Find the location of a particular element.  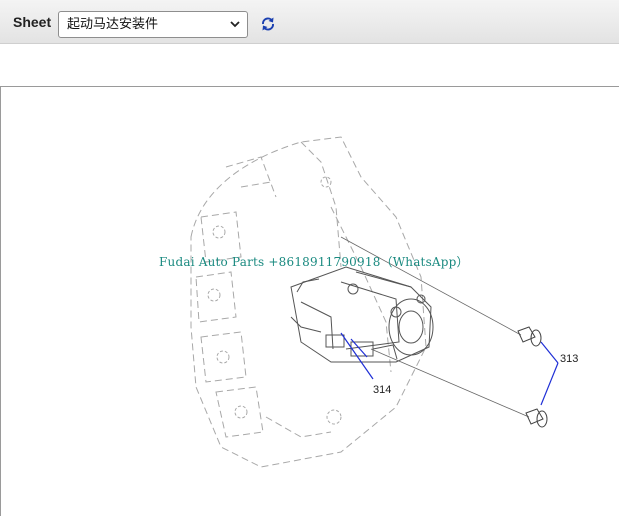

sheet-label: Sheet is located at coordinates (32, 22).